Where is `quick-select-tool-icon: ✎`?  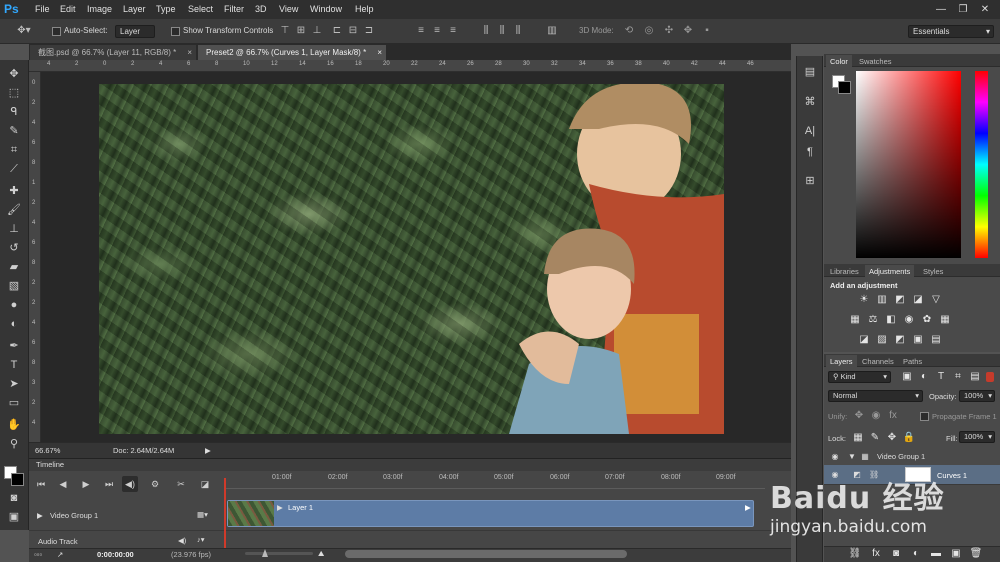
quick-select-tool-icon: ✎ is located at coordinates (14, 131).